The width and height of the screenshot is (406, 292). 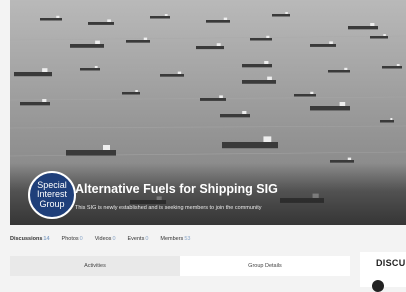 I want to click on tab-photos: Photos0, so click(x=72, y=239).